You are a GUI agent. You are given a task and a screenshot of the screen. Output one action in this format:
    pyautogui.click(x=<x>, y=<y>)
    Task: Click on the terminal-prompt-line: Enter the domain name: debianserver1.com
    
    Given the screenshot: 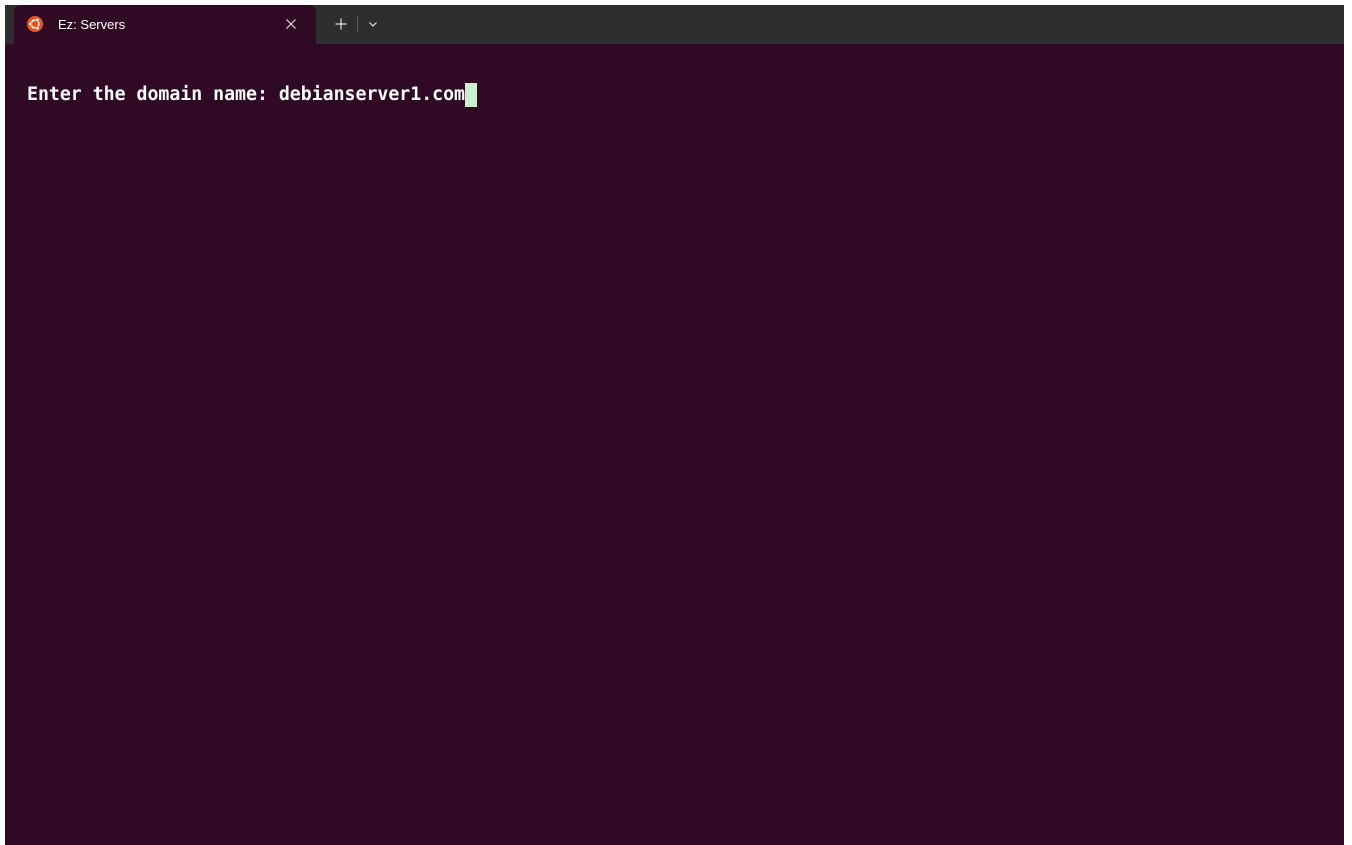 What is the action you would take?
    pyautogui.click(x=252, y=95)
    